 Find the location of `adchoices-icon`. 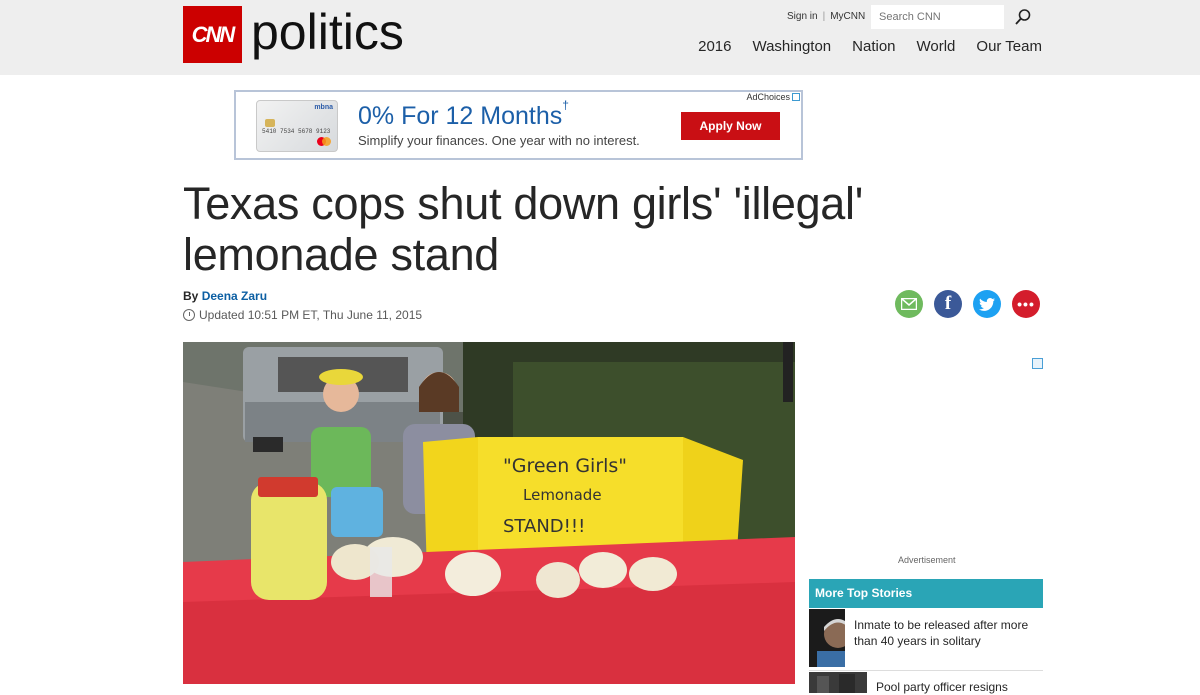

adchoices-icon is located at coordinates (796, 97).